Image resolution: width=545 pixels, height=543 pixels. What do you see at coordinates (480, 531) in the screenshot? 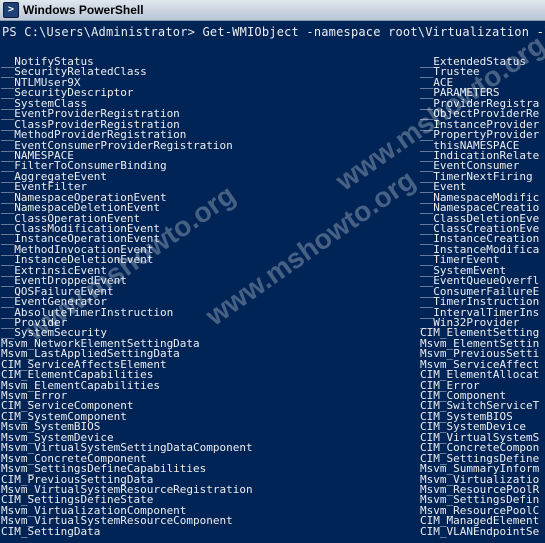
I see `wmi-class-name: CIM_VLANEndpointSe` at bounding box center [480, 531].